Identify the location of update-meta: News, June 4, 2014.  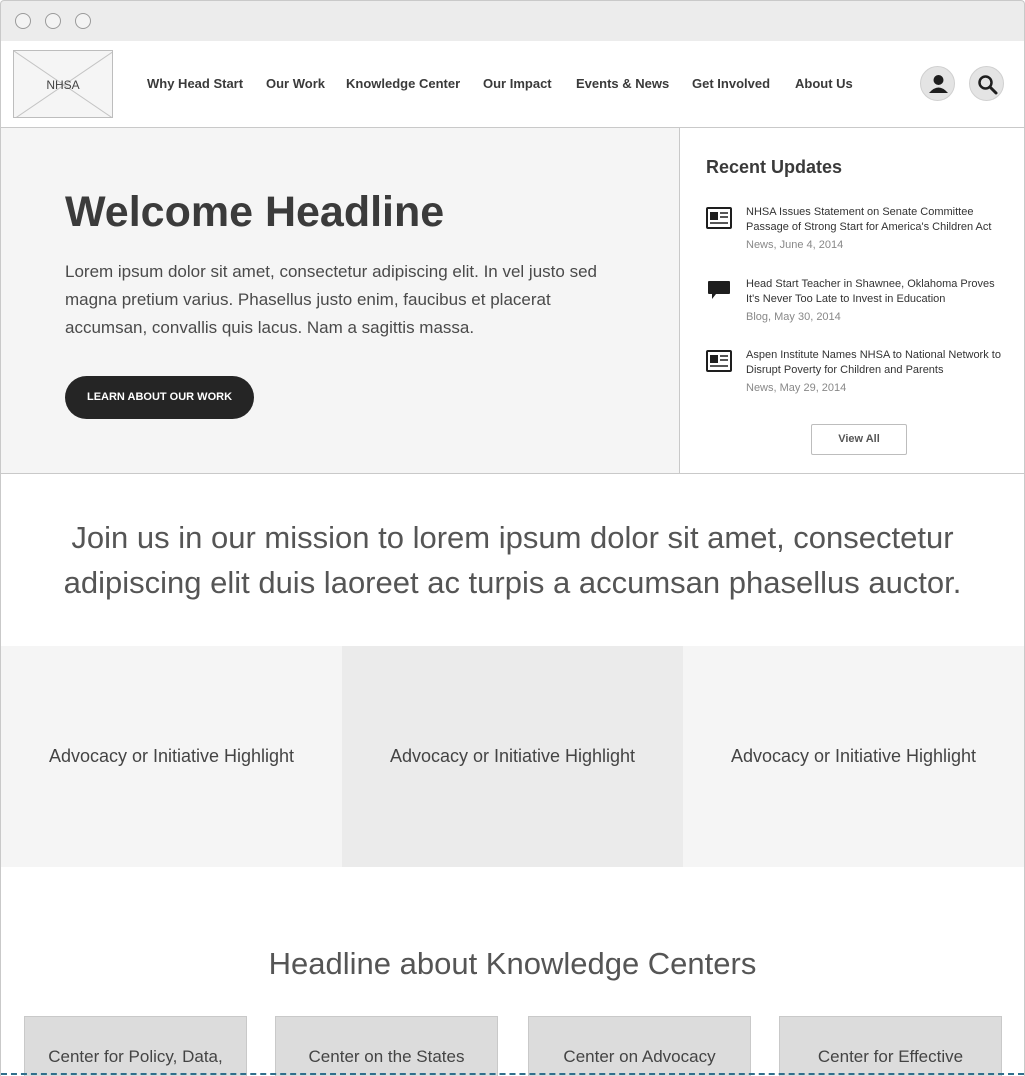
(795, 245).